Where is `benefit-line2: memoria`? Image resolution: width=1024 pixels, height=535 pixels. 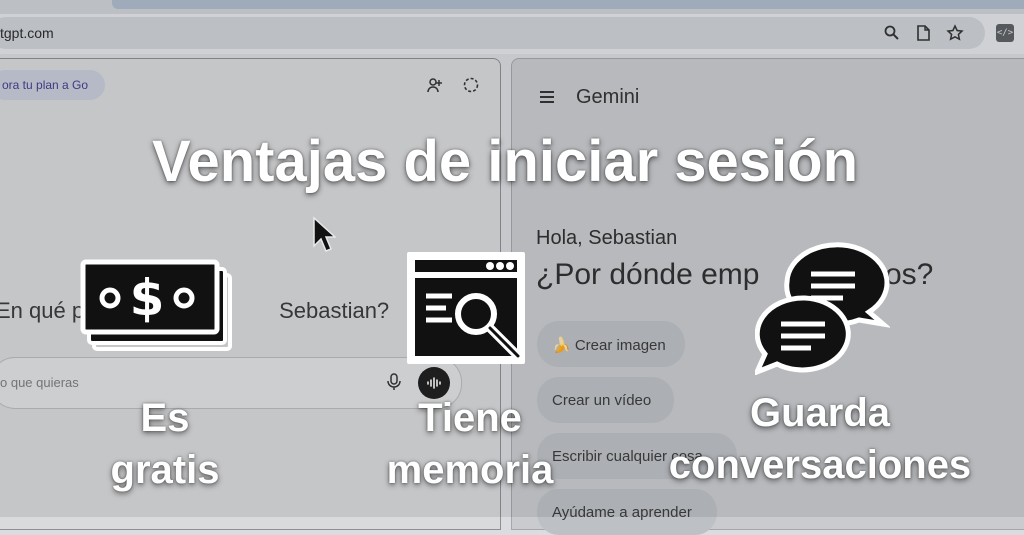 benefit-line2: memoria is located at coordinates (470, 470).